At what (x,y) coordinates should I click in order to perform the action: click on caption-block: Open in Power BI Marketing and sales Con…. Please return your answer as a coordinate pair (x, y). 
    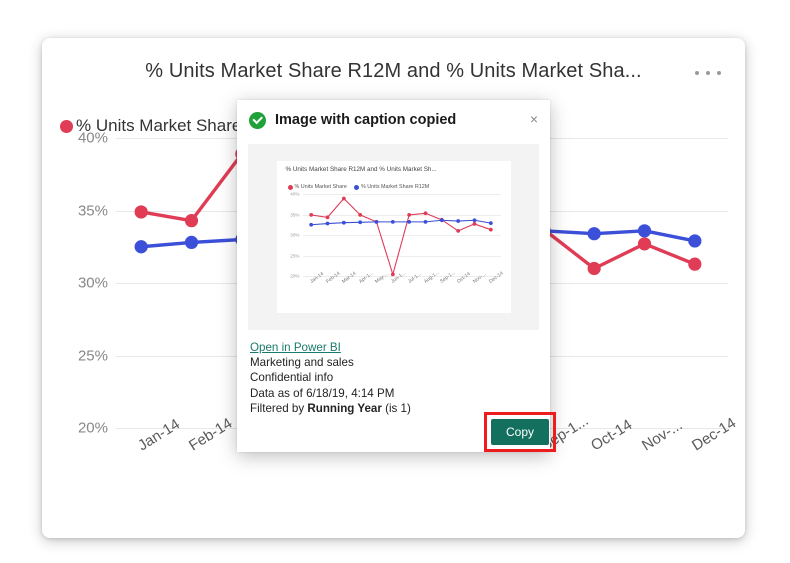
    Looking at the image, I should click on (330, 378).